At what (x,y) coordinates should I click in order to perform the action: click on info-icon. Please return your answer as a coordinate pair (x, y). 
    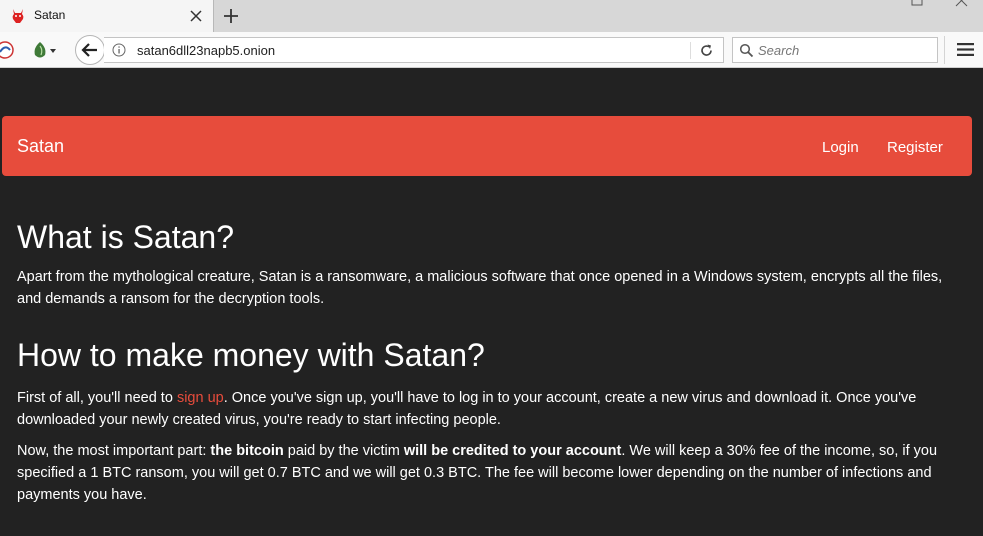
    Looking at the image, I should click on (119, 50).